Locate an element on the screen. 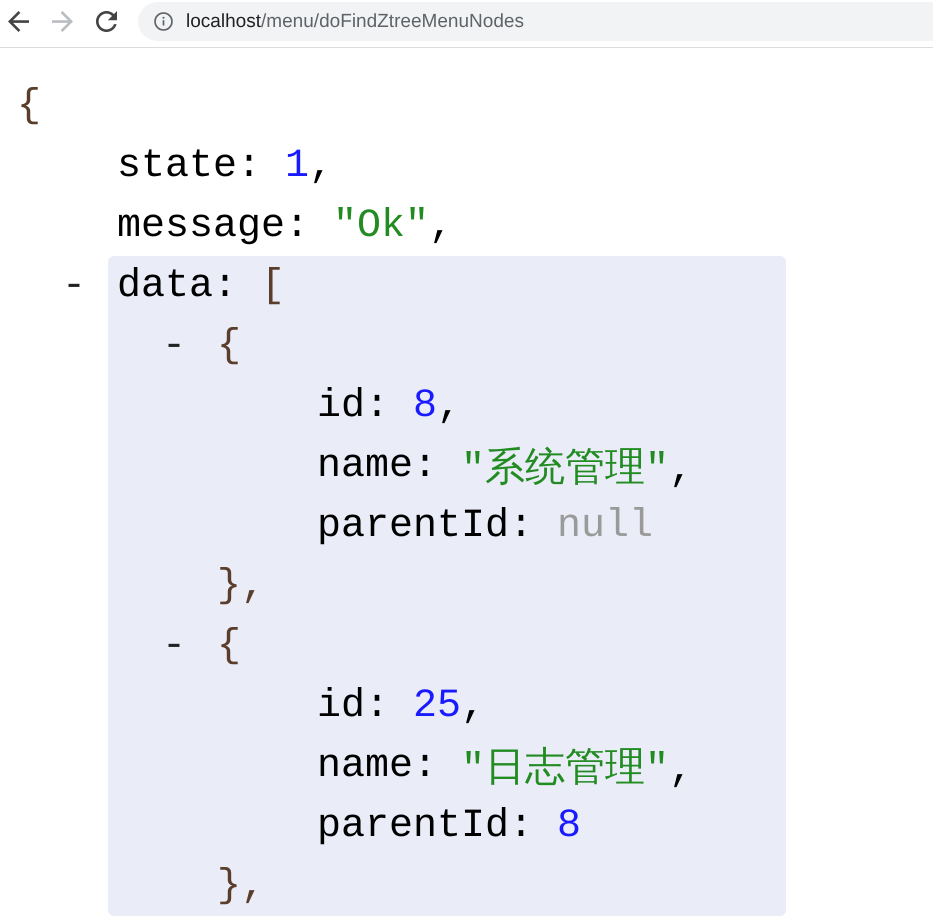  json-value: "系统管理", is located at coordinates (577, 470).